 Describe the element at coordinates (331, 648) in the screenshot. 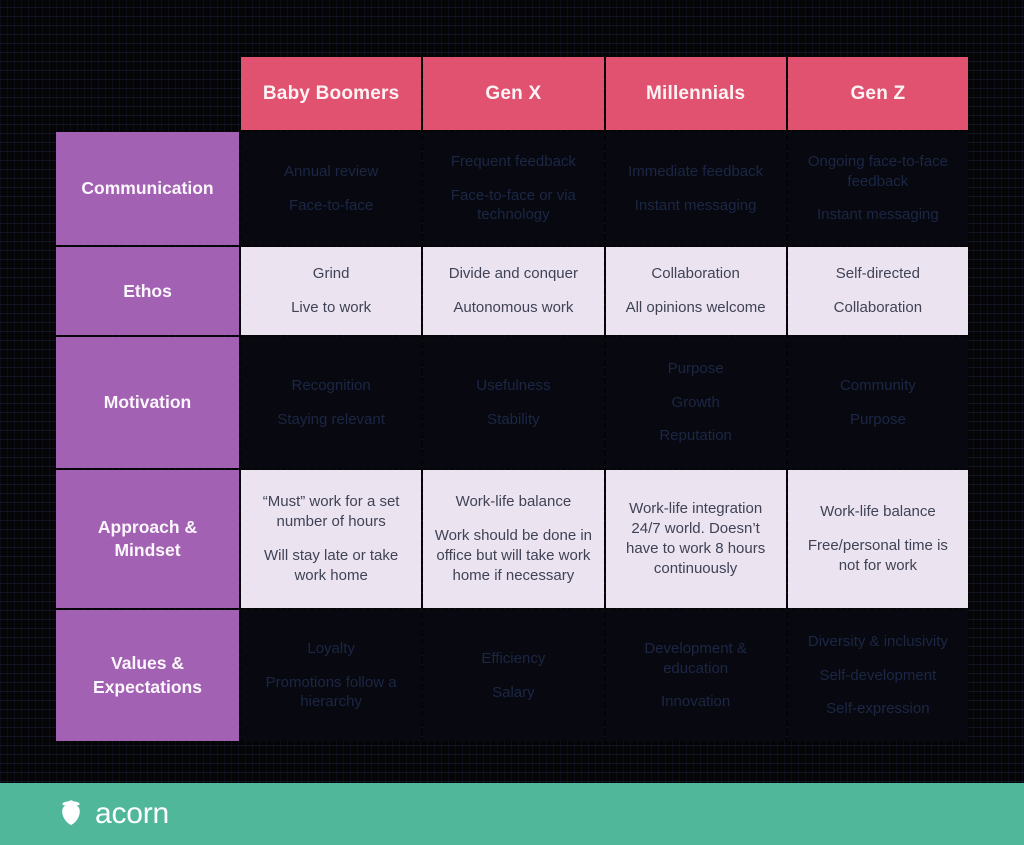

I see `cell-line: Loyalty` at that location.